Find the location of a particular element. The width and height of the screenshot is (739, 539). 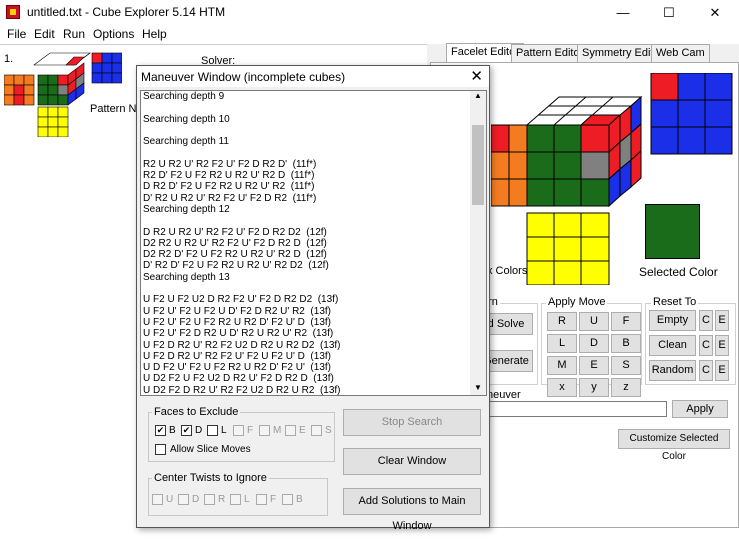

scroll-thumb is located at coordinates (478, 165).